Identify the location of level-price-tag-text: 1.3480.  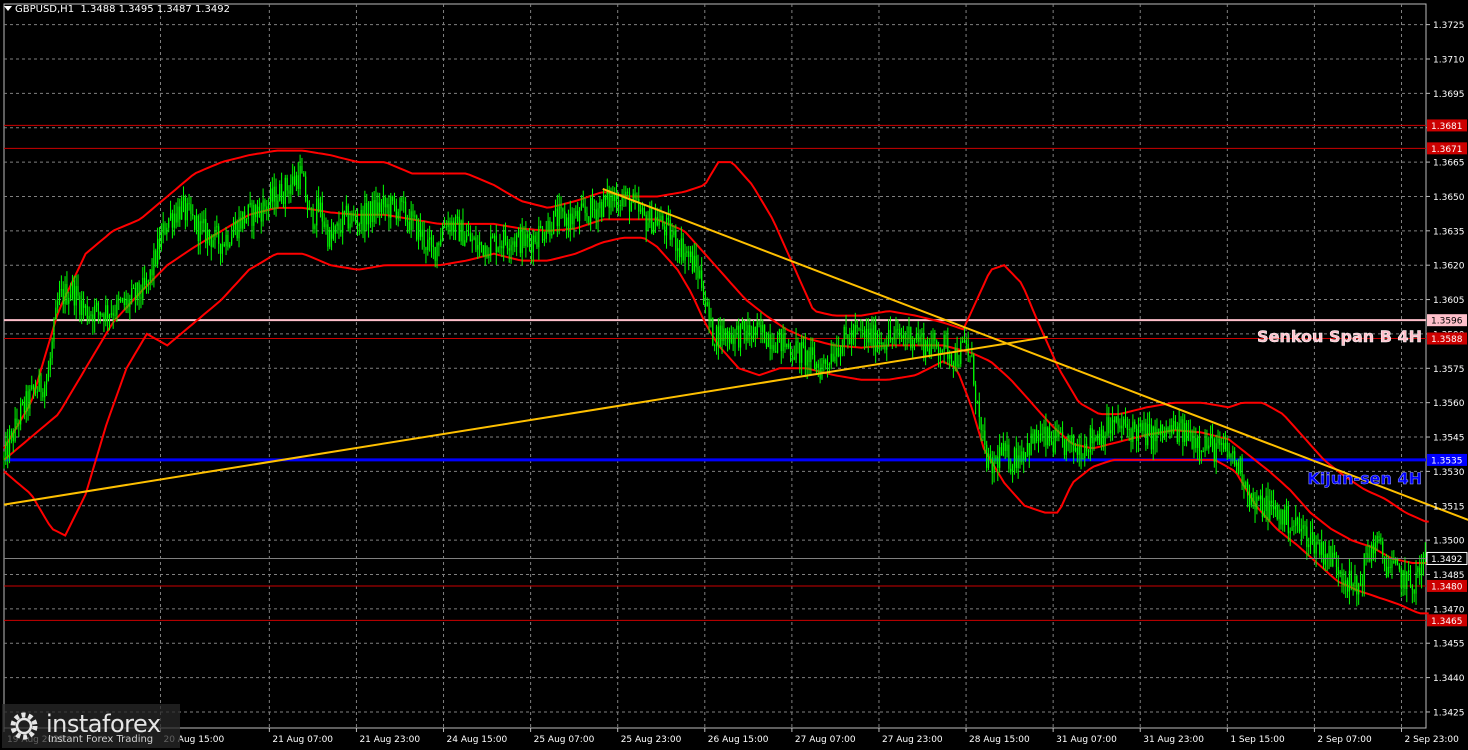
(1447, 587).